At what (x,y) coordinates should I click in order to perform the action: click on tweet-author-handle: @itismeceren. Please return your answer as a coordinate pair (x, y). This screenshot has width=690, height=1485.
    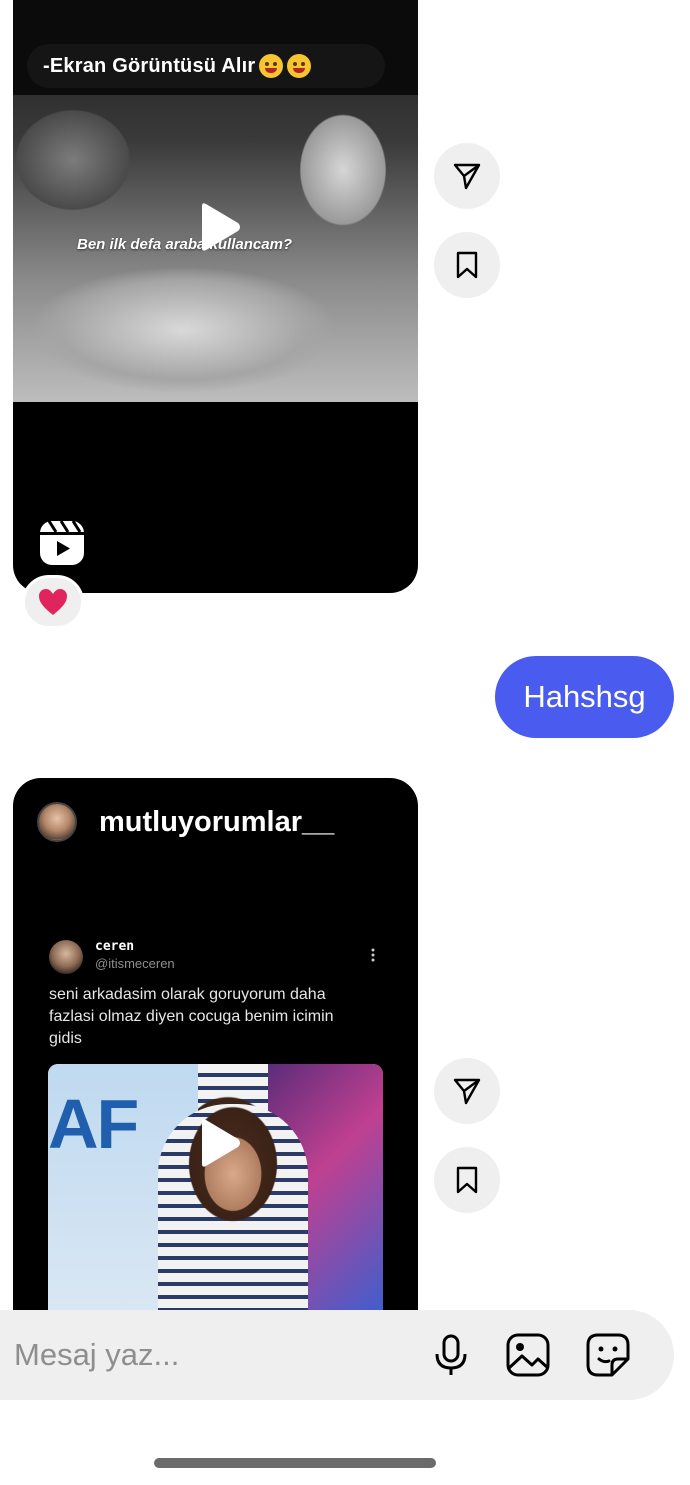
    Looking at the image, I should click on (135, 963).